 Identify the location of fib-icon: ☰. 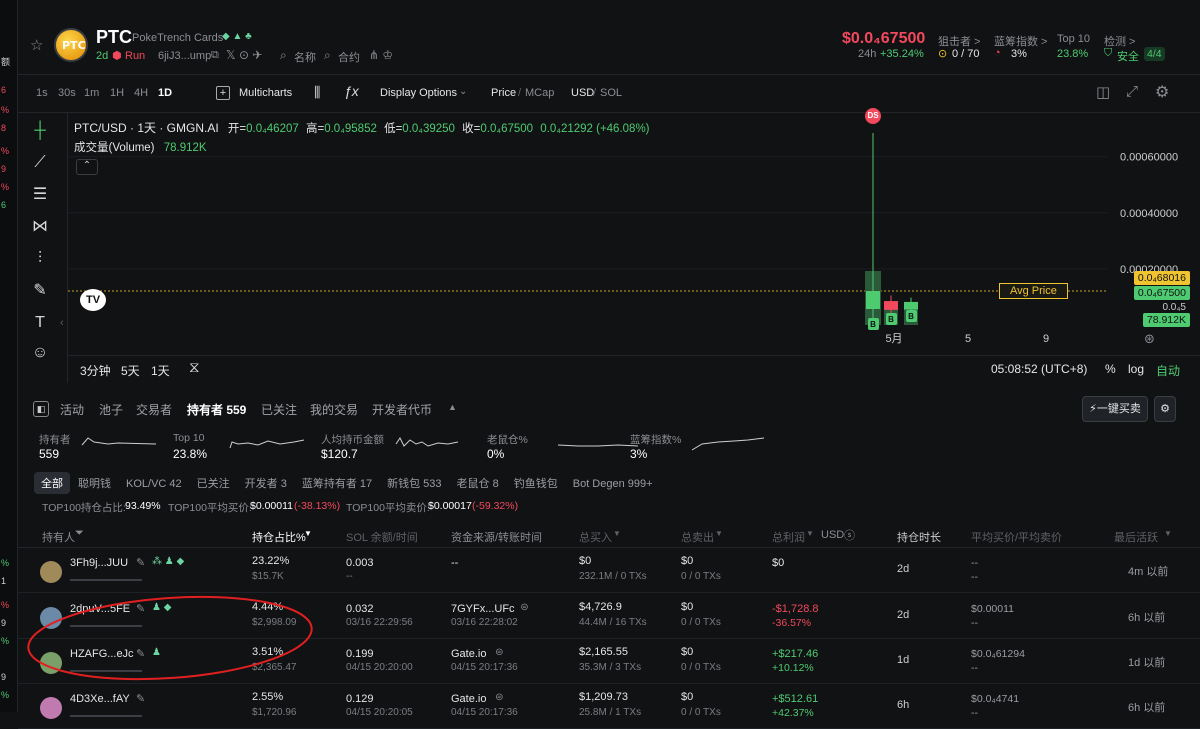
(40, 195).